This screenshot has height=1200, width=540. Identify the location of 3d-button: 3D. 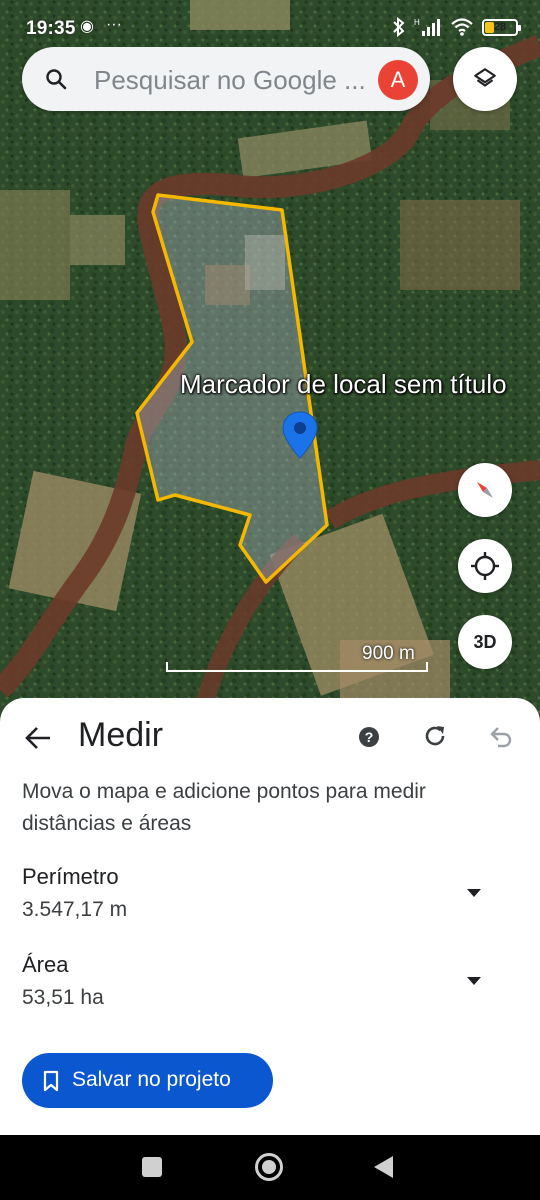
(485, 642).